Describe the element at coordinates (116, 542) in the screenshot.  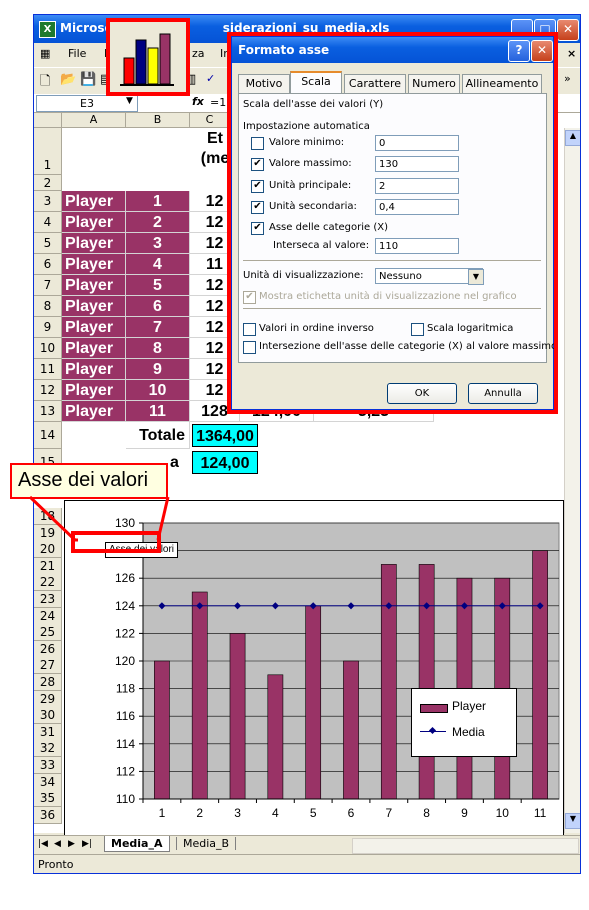
I see `axis-label-highlight` at that location.